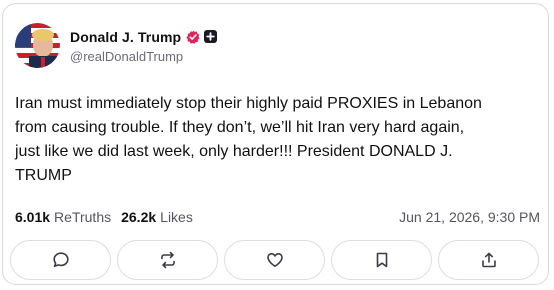  I want to click on bookmark-icon, so click(381, 260).